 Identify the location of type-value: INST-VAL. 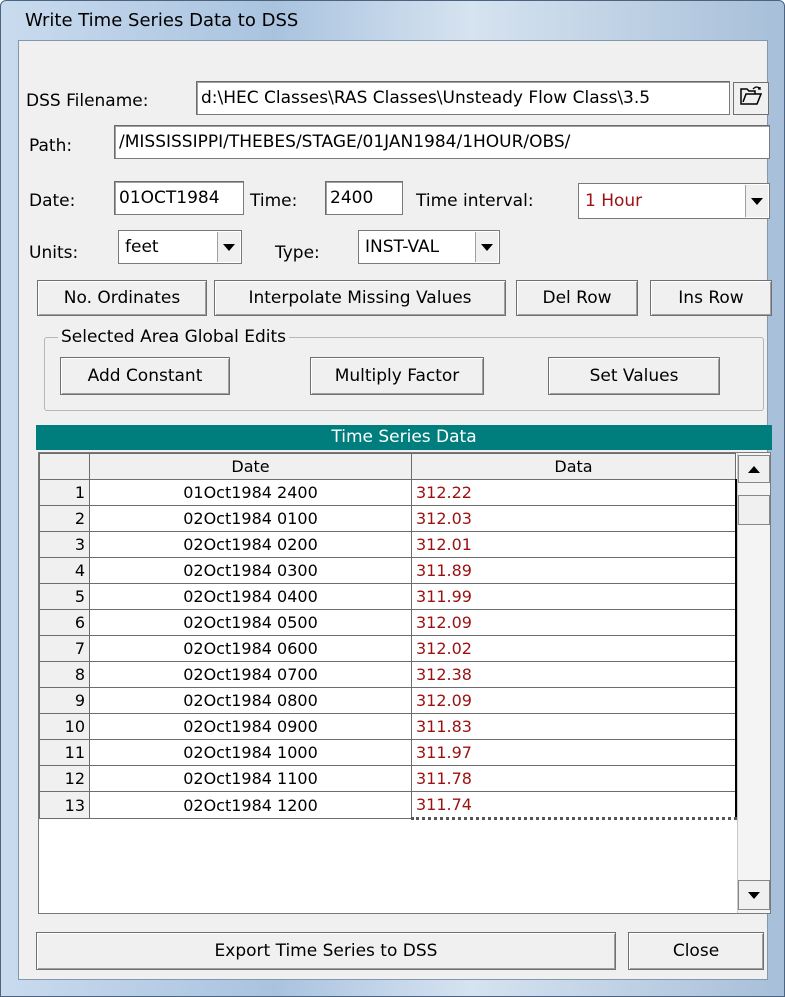
(402, 247).